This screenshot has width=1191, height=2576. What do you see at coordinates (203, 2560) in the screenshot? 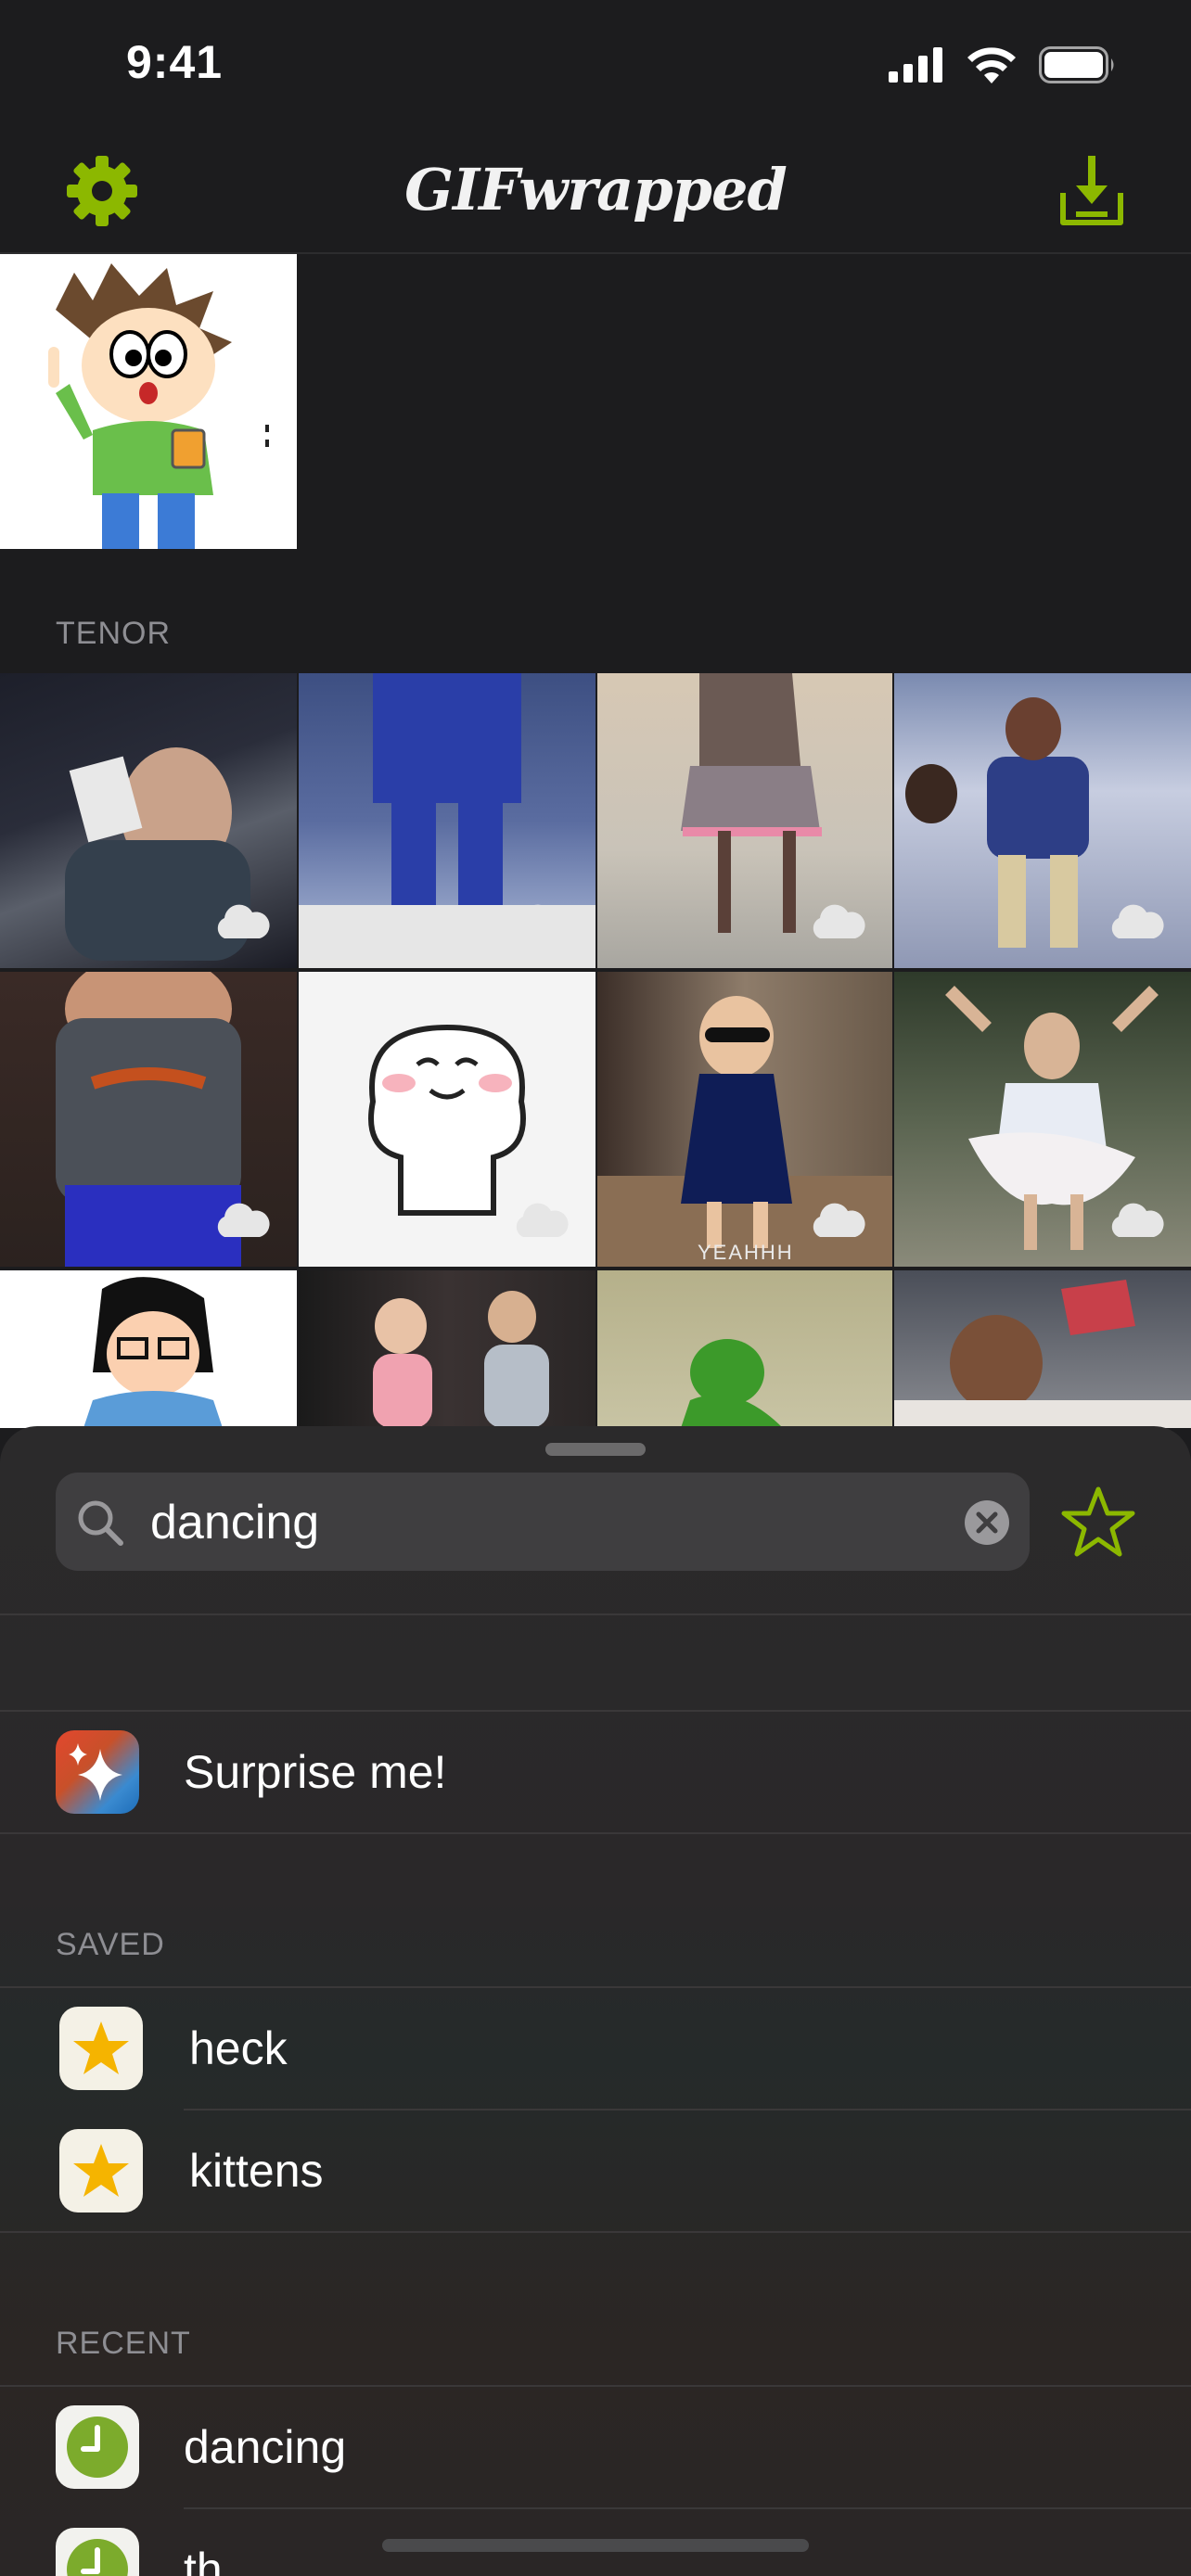
I see `recent-search-label: th` at bounding box center [203, 2560].